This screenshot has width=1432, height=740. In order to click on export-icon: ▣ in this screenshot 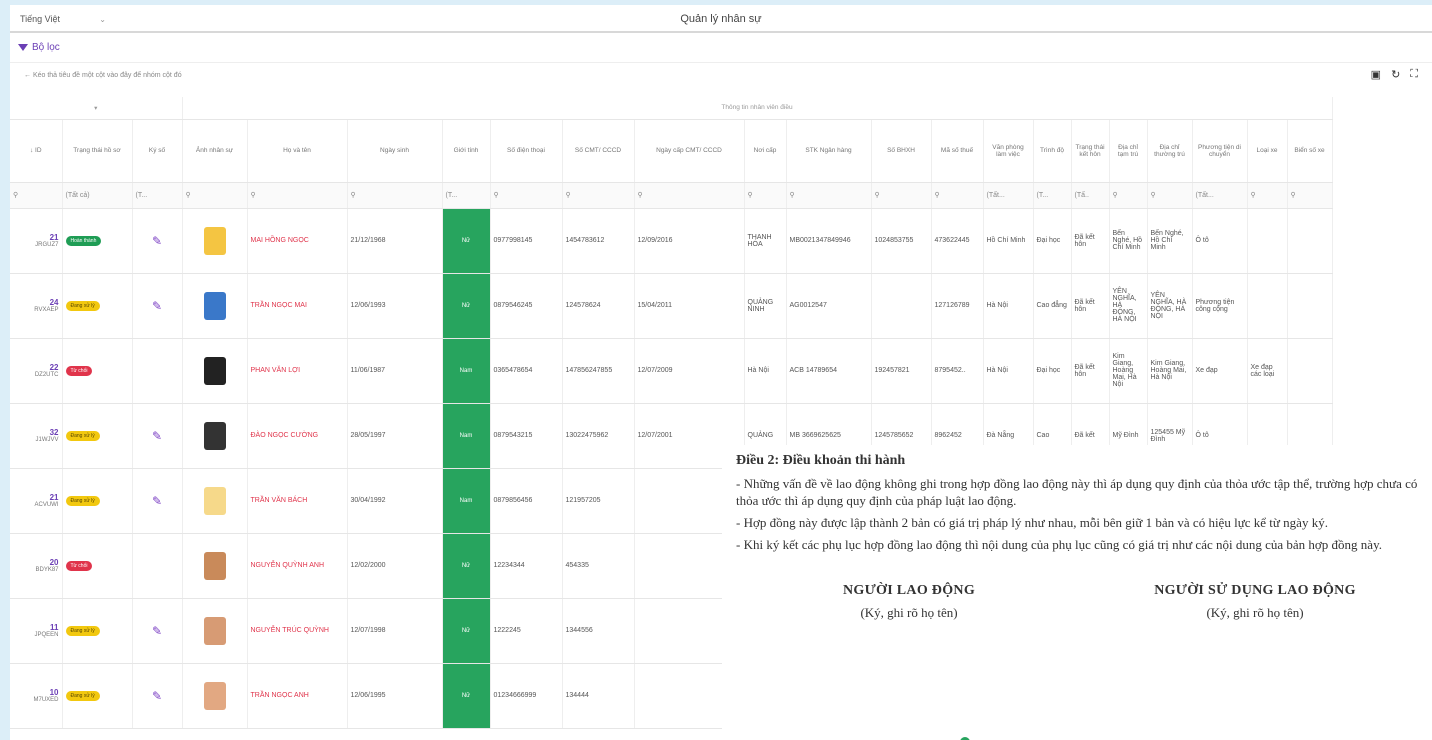, I will do `click(1376, 74)`.